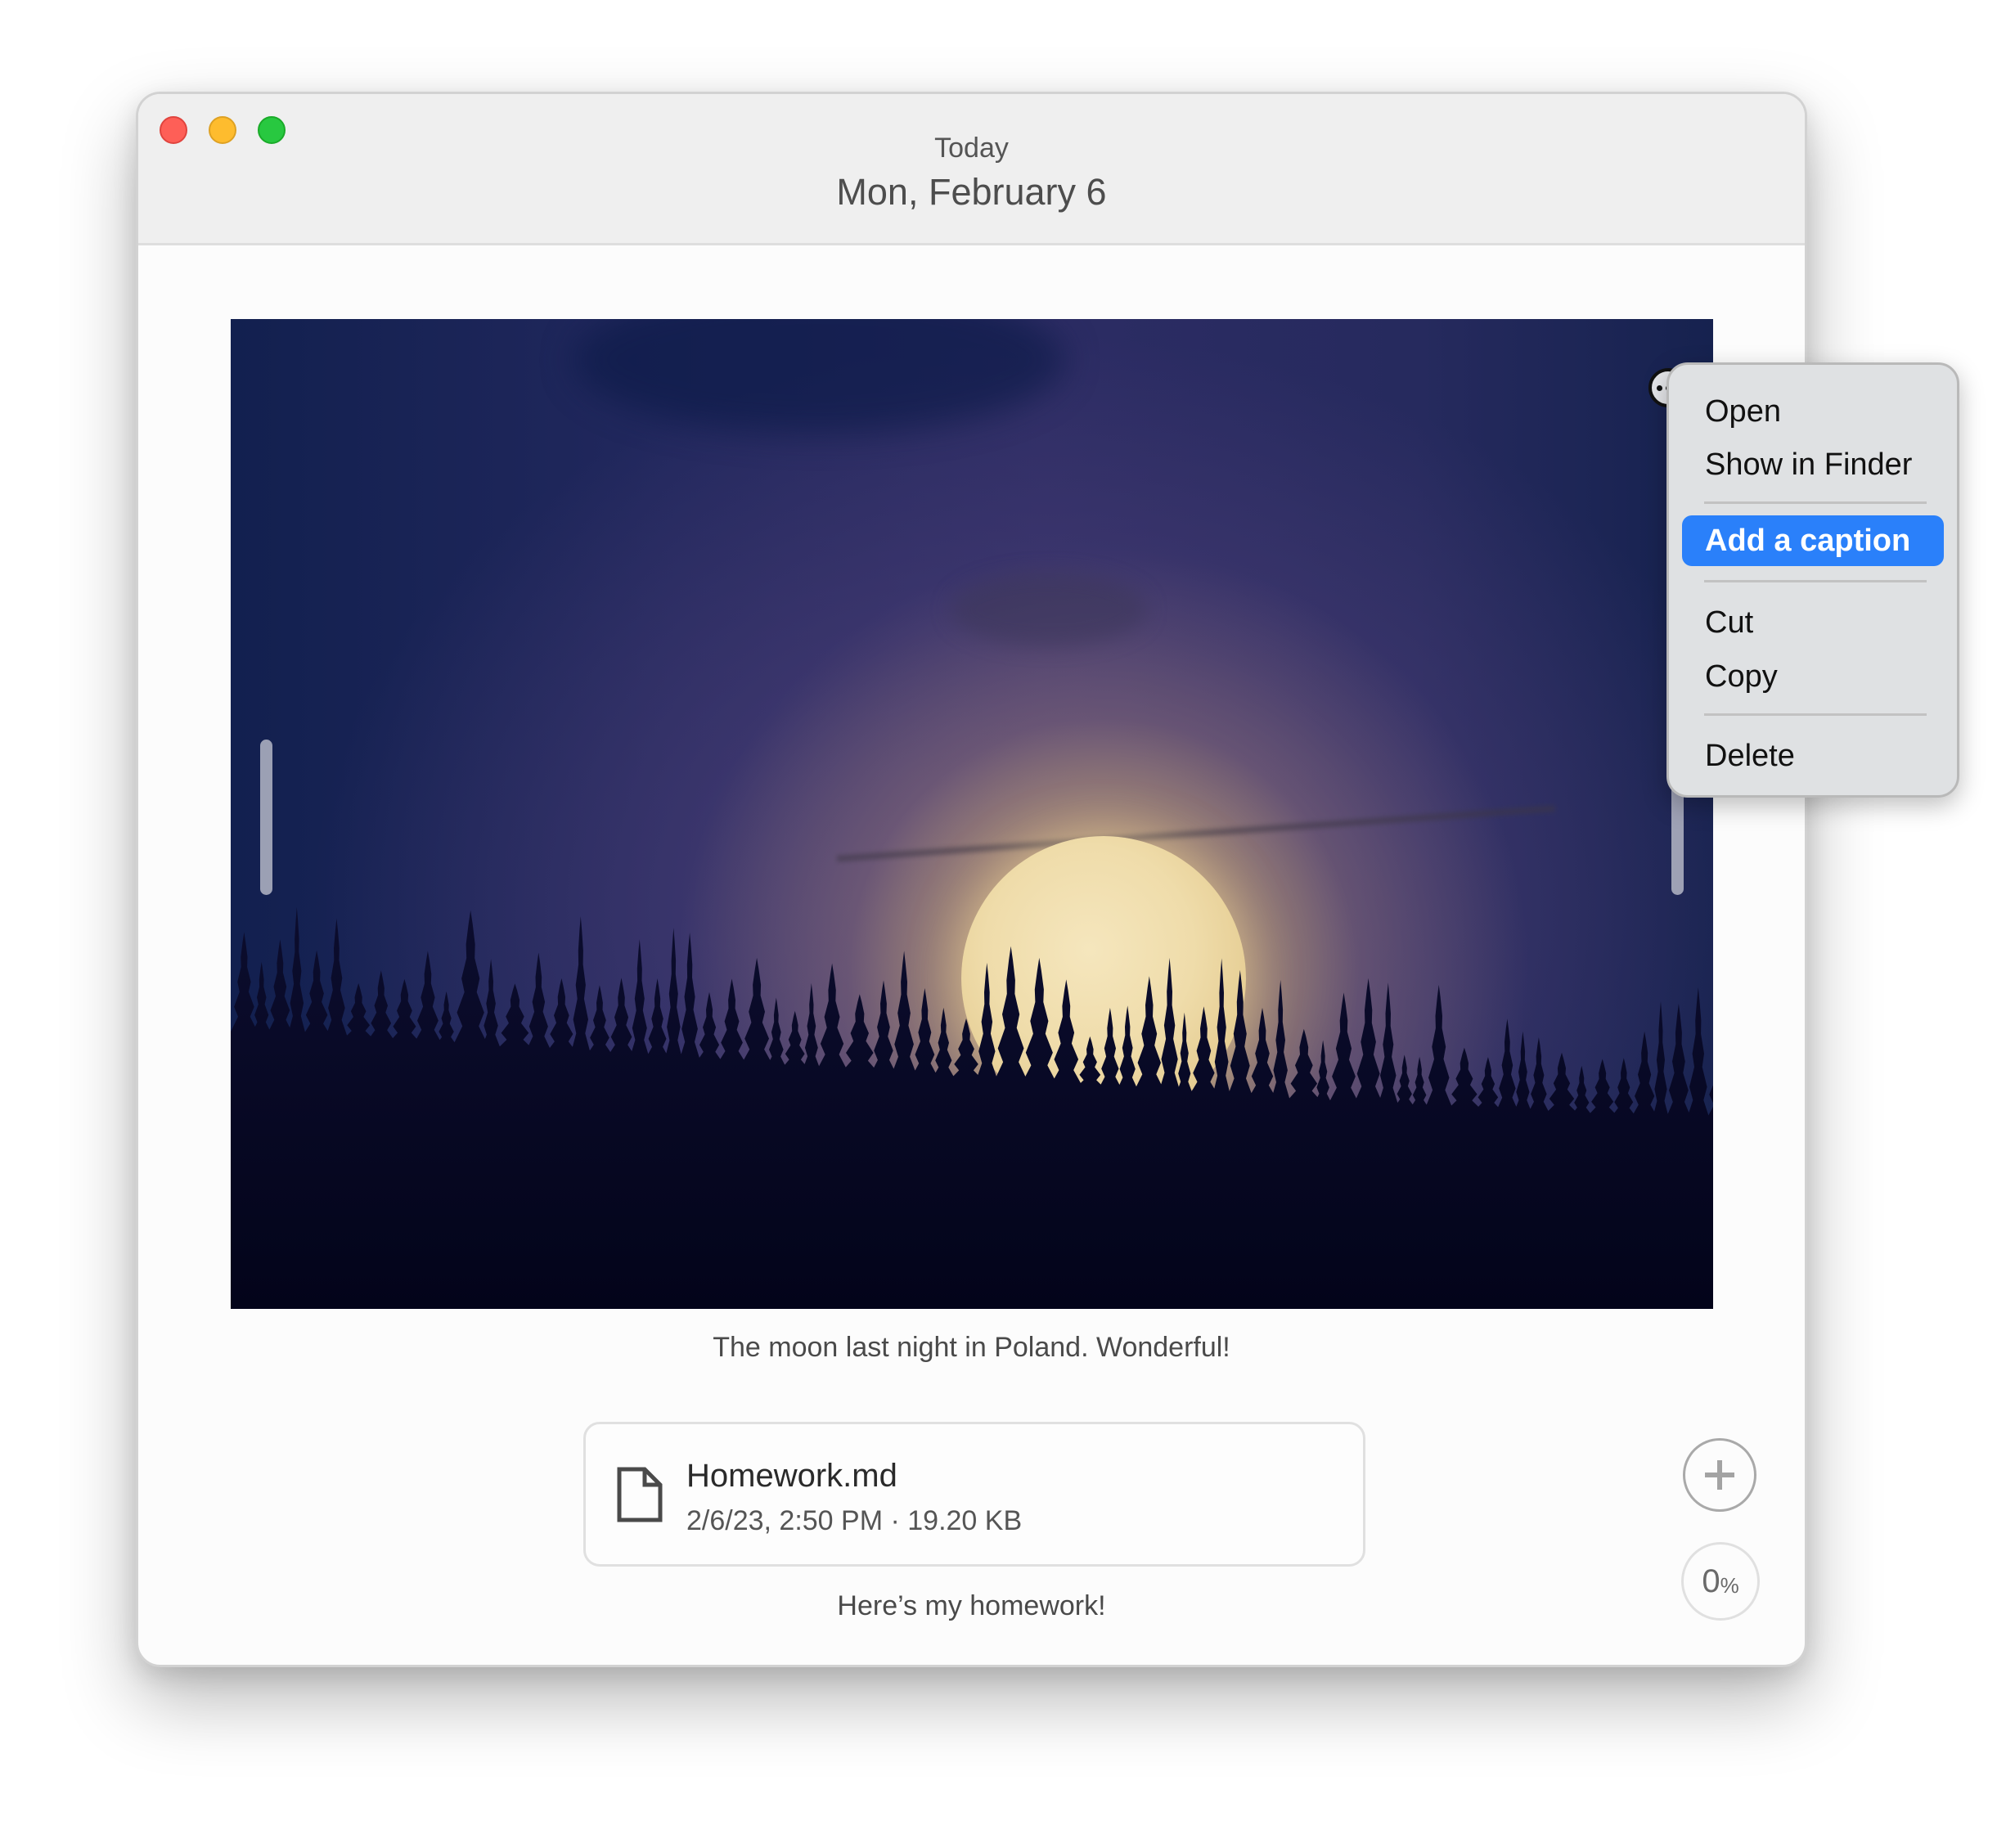 The width and height of the screenshot is (2015, 1848). I want to click on menu-item-copy: Copy, so click(1813, 676).